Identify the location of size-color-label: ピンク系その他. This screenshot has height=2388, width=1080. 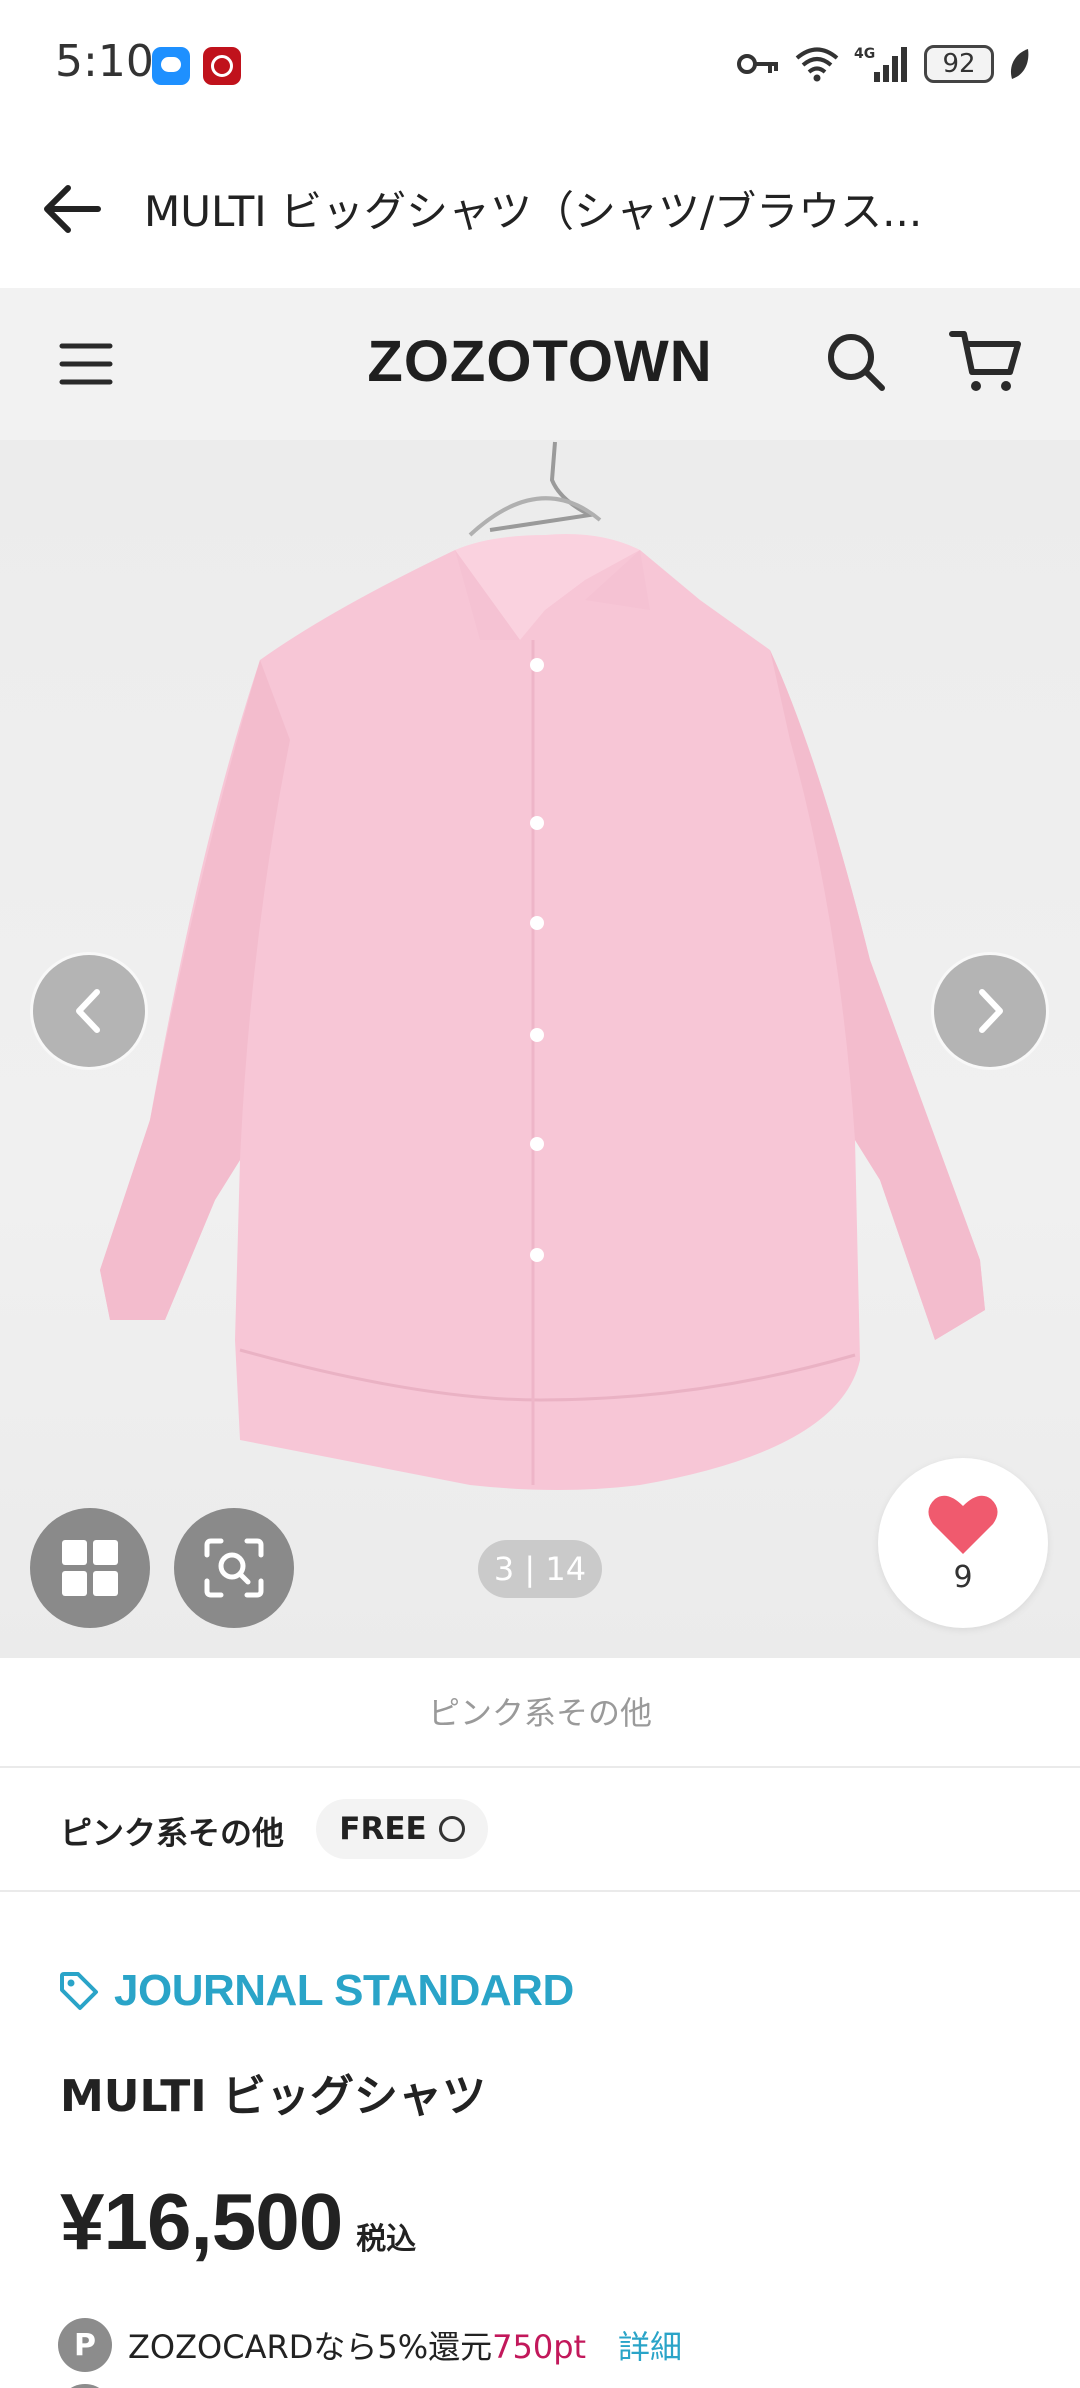
(172, 1833).